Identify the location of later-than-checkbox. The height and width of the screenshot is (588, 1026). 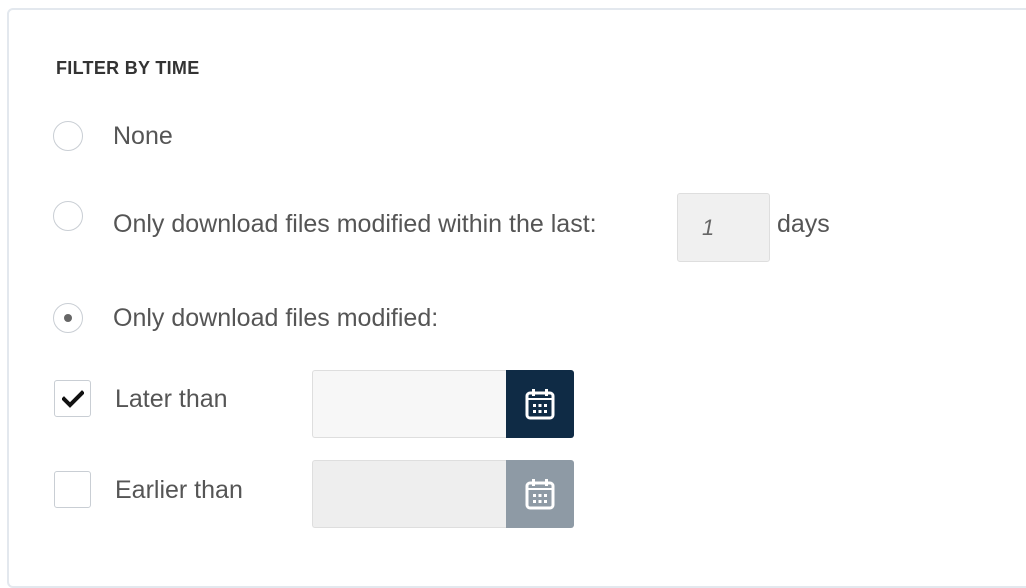
(72, 398).